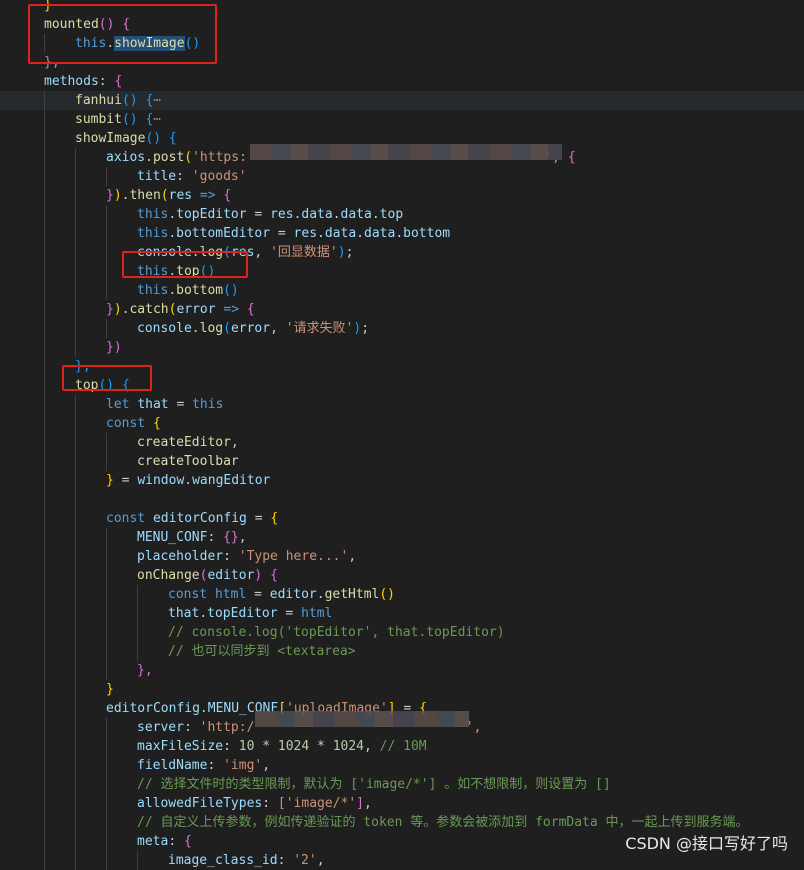  I want to click on code-line: const editorConfig = {, so click(402, 518).